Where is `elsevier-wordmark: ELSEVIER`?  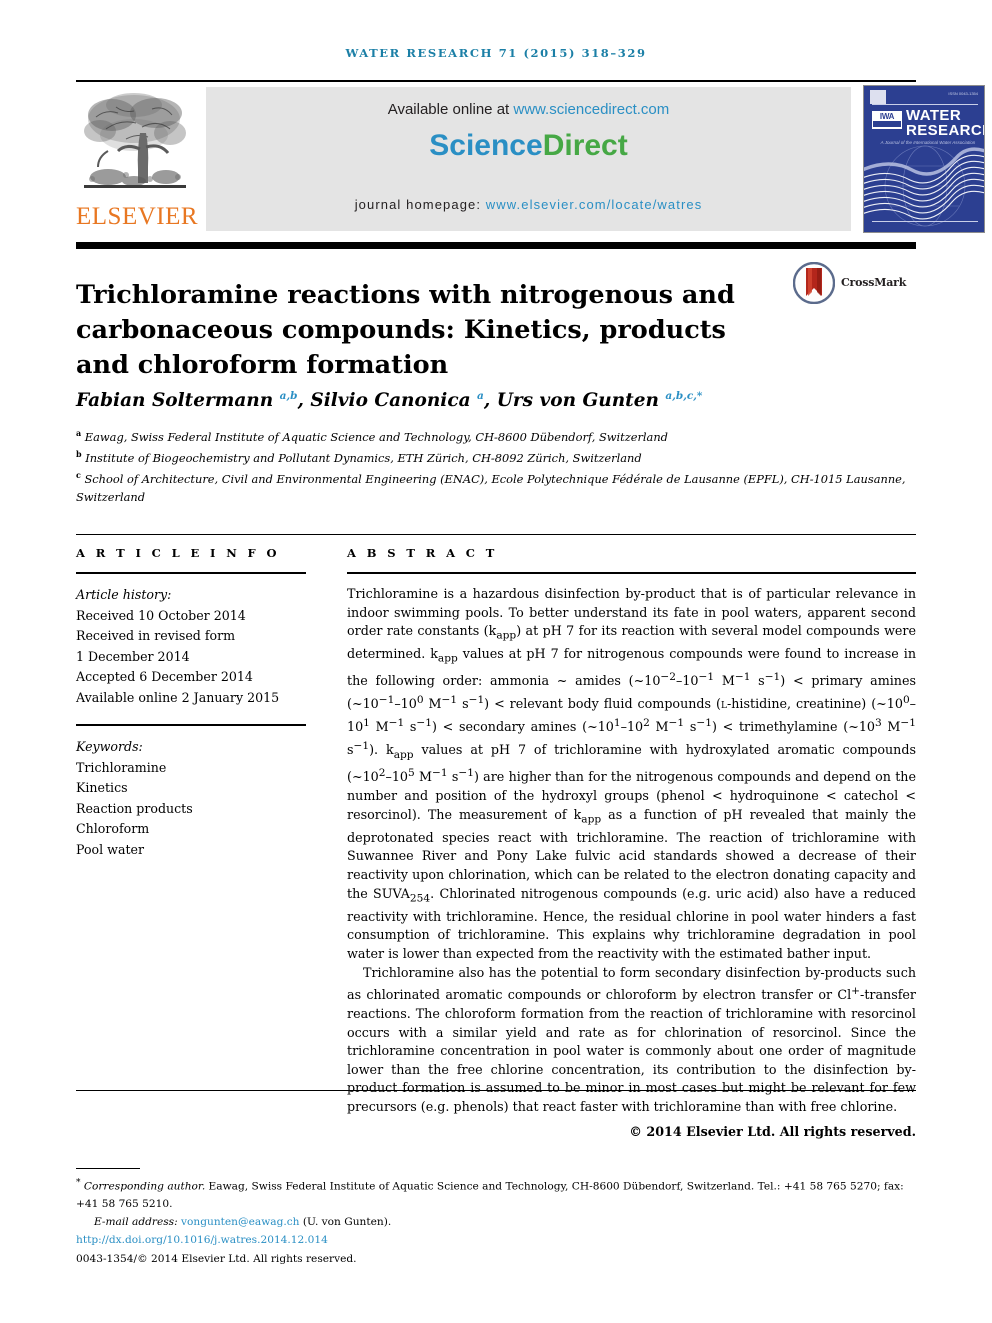 elsevier-wordmark: ELSEVIER is located at coordinates (137, 216).